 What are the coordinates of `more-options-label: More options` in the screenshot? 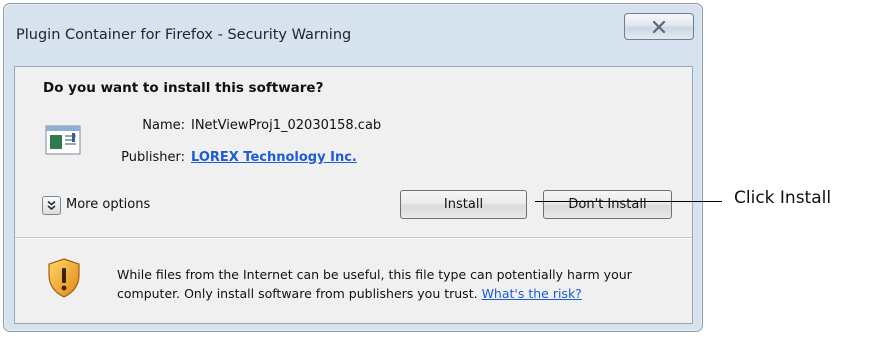 It's located at (108, 204).